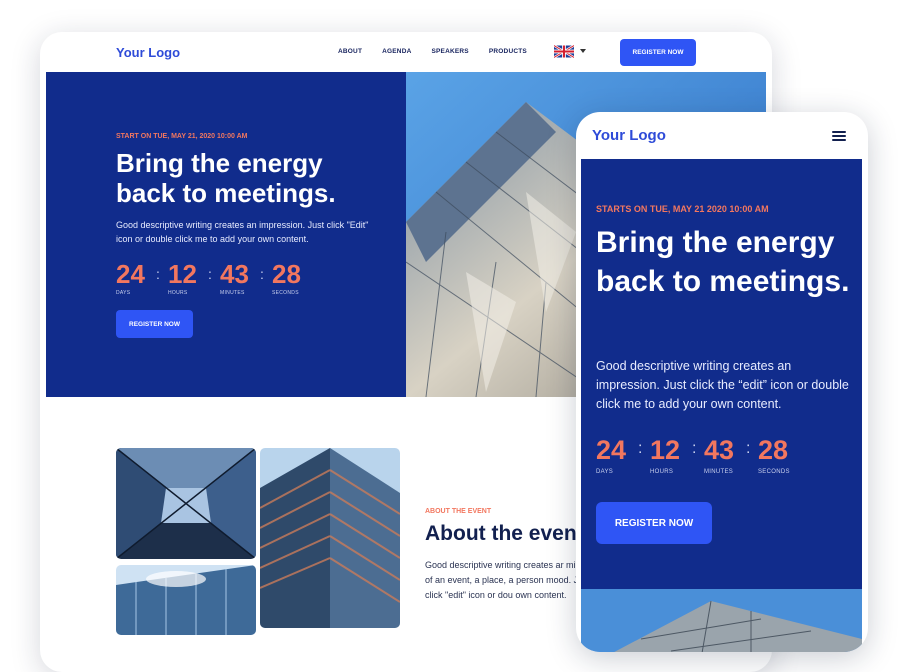 This screenshot has width=908, height=672. I want to click on nav-item-products: PRODUCTS, so click(508, 51).